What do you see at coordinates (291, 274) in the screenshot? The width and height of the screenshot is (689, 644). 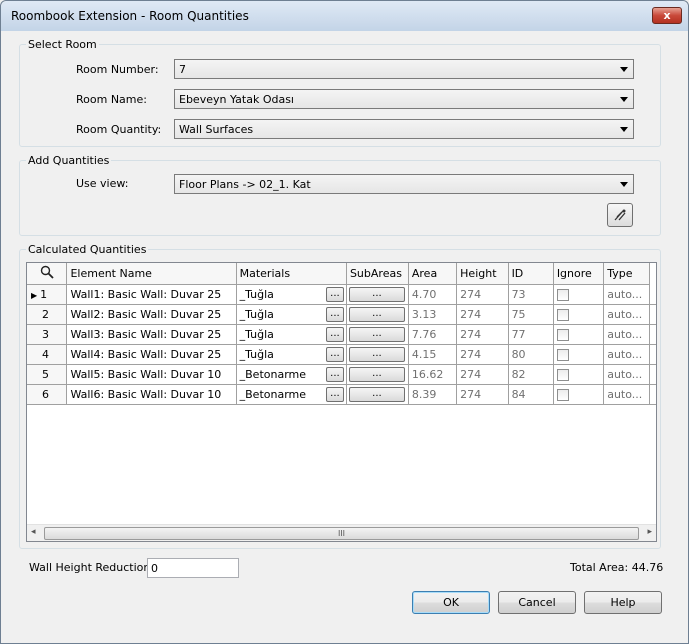 I see `column-header-materials: Materials` at bounding box center [291, 274].